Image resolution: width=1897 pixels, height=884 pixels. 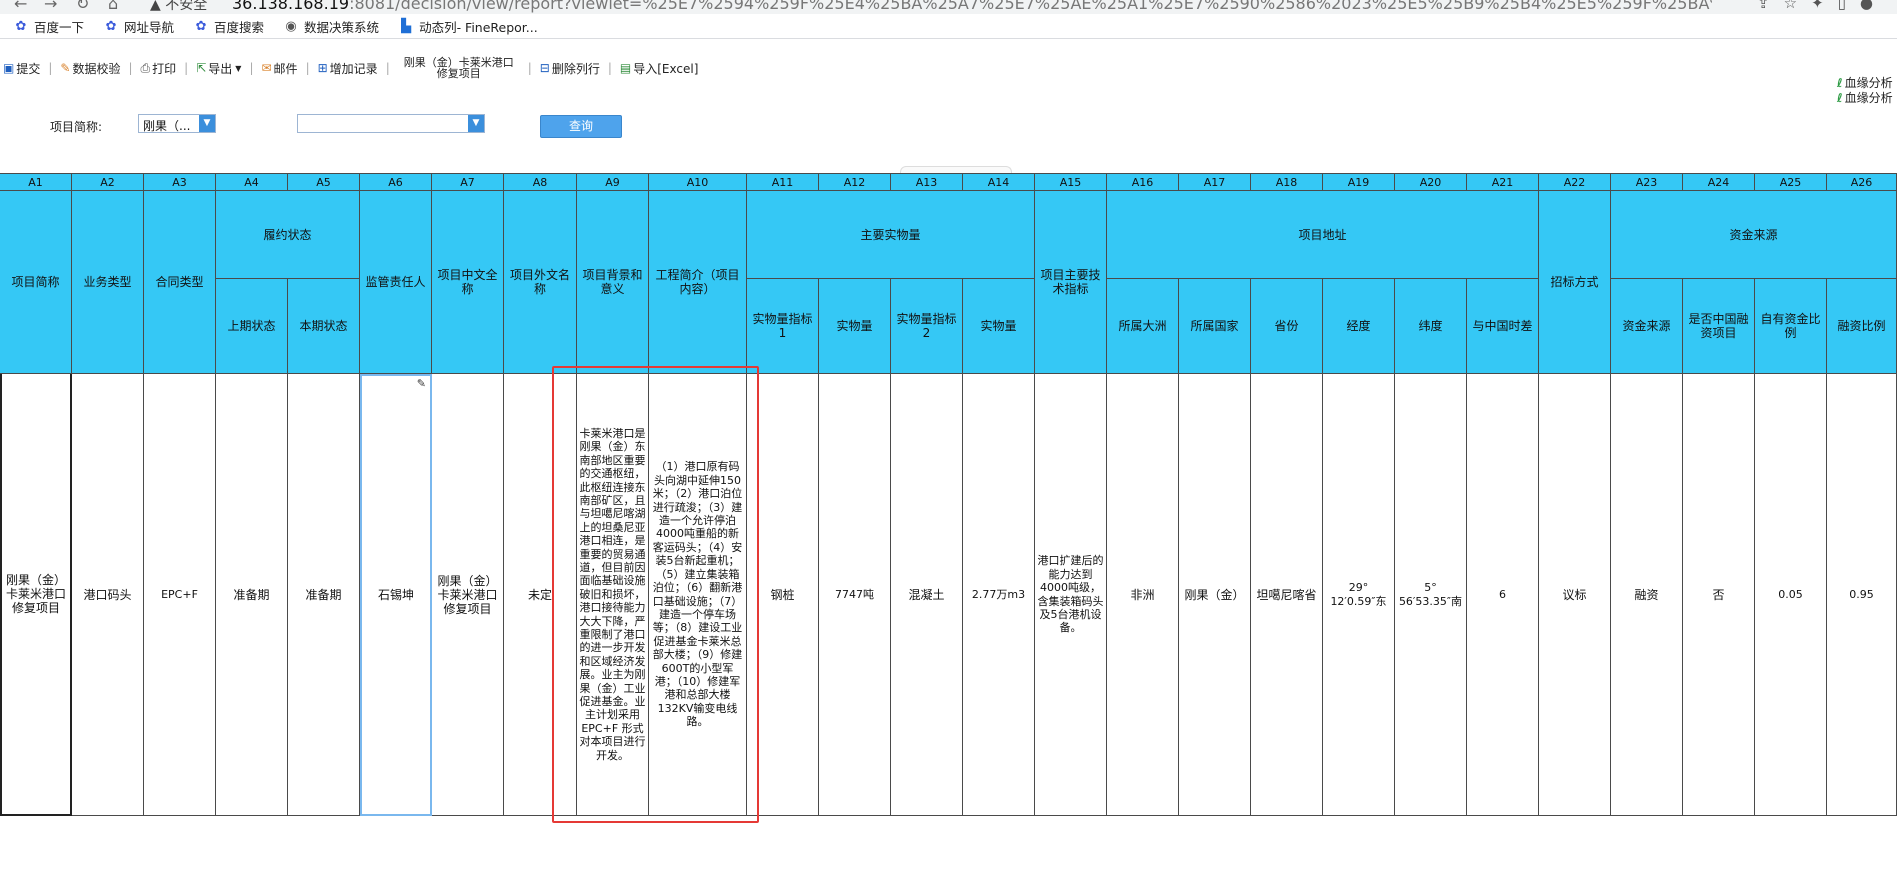 What do you see at coordinates (927, 595) in the screenshot?
I see `cell-quantity-index-2: 混凝土` at bounding box center [927, 595].